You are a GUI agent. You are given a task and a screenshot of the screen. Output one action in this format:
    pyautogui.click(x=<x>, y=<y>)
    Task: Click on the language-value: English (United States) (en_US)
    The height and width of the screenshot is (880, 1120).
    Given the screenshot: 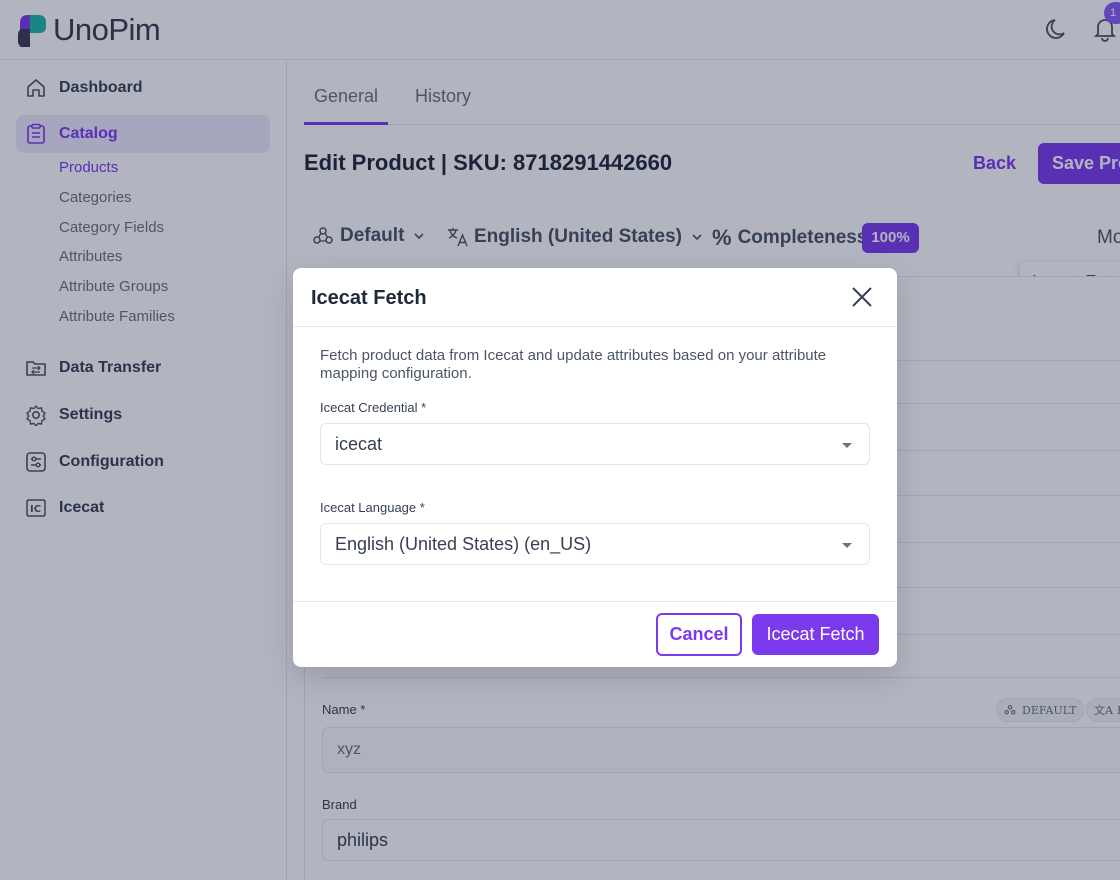 What is the action you would take?
    pyautogui.click(x=463, y=544)
    